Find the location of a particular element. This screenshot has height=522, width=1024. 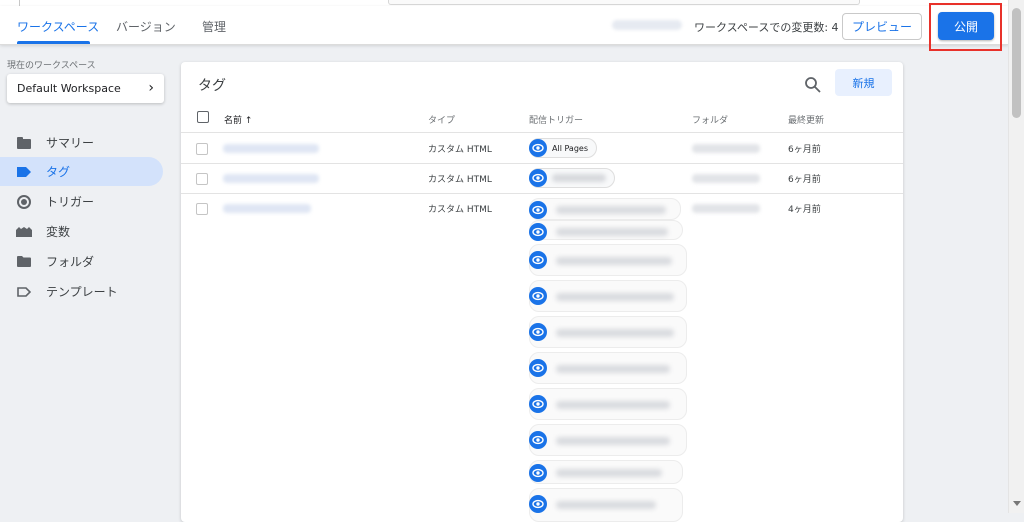

top-header: ワークスペース バージョン 管理 ワークスペースでの変更数: 4 プレビュー is located at coordinates (504, 25).